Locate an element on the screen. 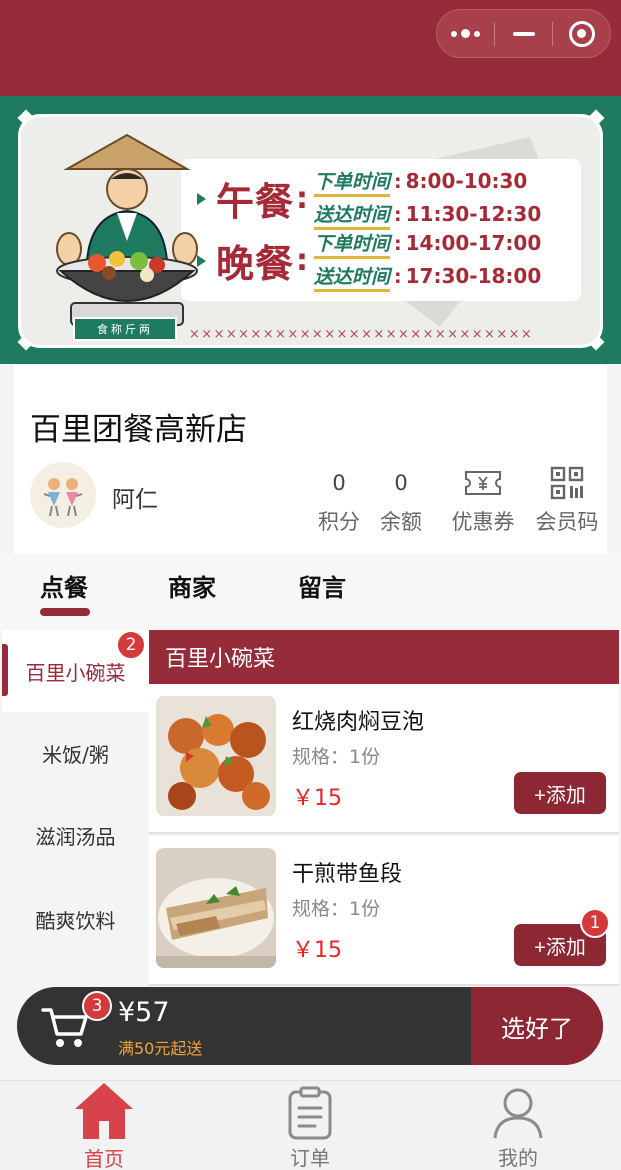 The height and width of the screenshot is (1170, 621). category-label: 酷爽饮料 is located at coordinates (75, 920).